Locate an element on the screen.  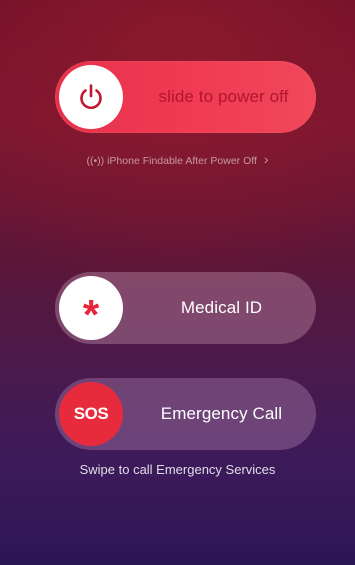
medical-id-slider: * Medical ID is located at coordinates (185, 308).